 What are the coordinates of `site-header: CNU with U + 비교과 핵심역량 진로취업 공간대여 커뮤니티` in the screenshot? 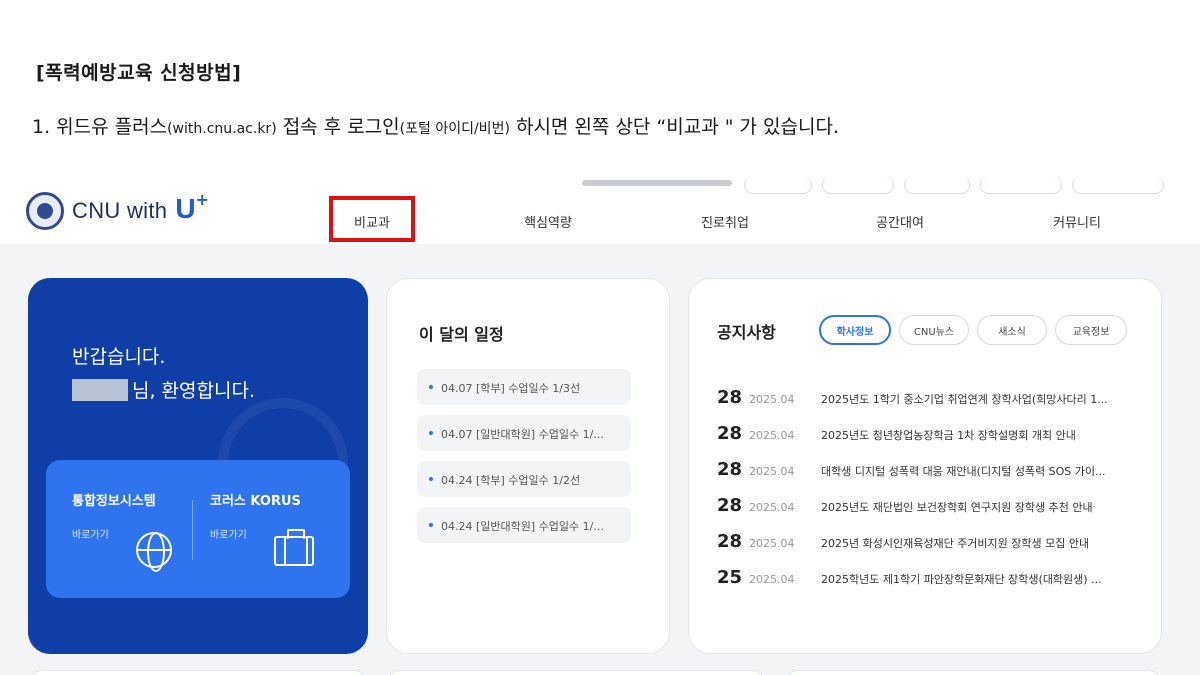 It's located at (600, 208).